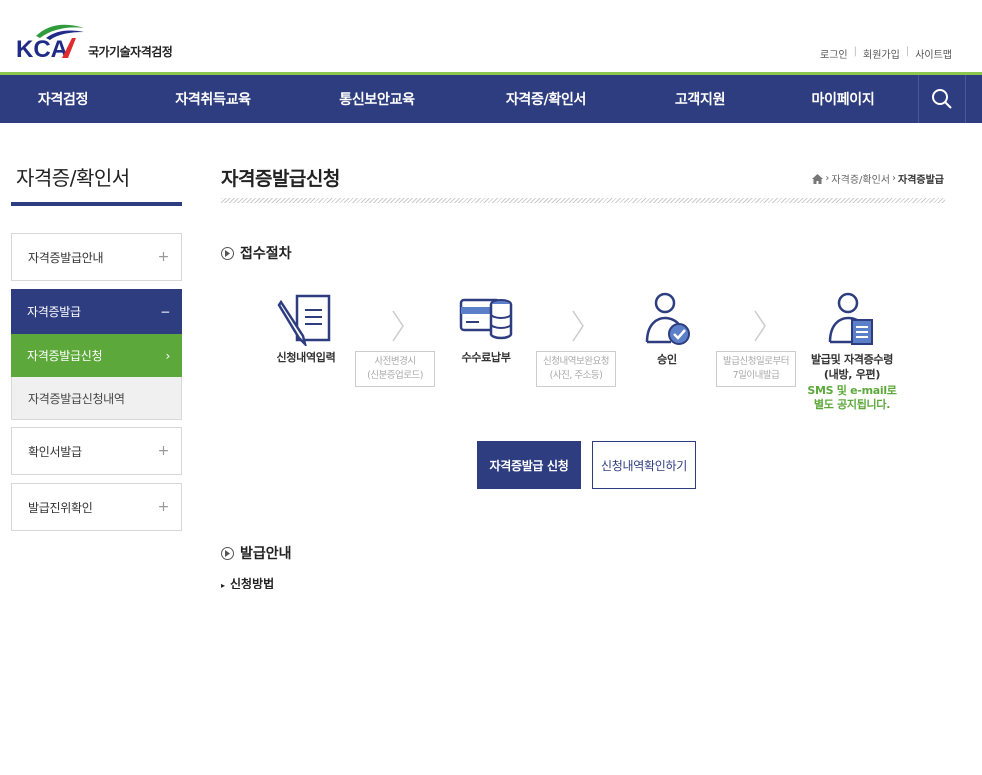 This screenshot has height=775, width=982. What do you see at coordinates (576, 375) in the screenshot?
I see `between-line2: (사진, 주소등)` at bounding box center [576, 375].